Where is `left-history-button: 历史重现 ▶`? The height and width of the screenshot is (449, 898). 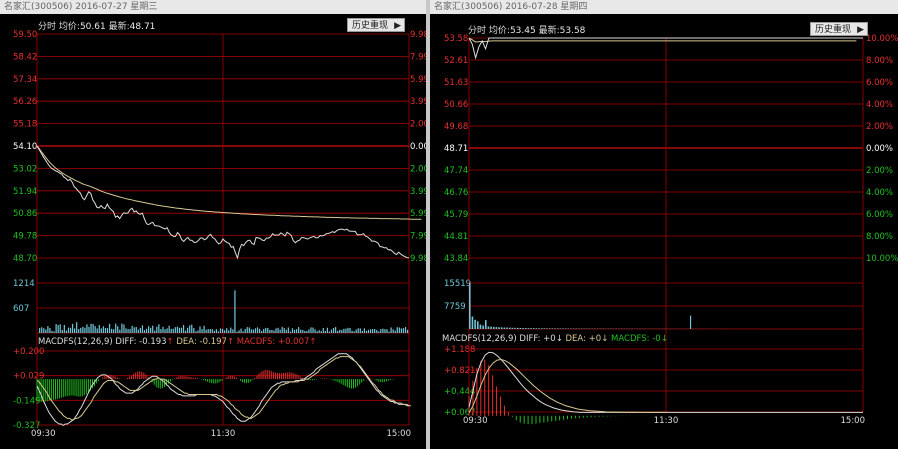 left-history-button: 历史重现 ▶ is located at coordinates (376, 25).